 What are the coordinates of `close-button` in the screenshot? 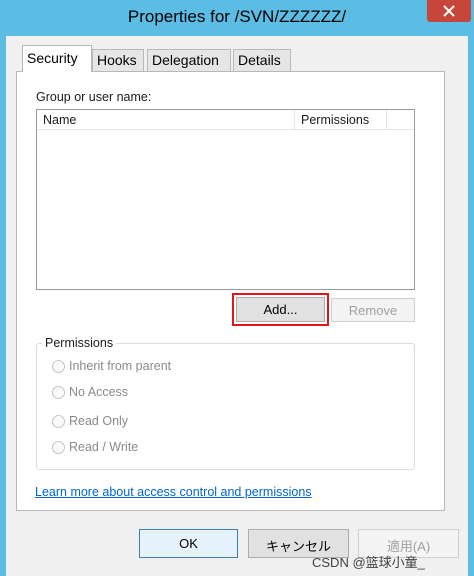 It's located at (449, 11).